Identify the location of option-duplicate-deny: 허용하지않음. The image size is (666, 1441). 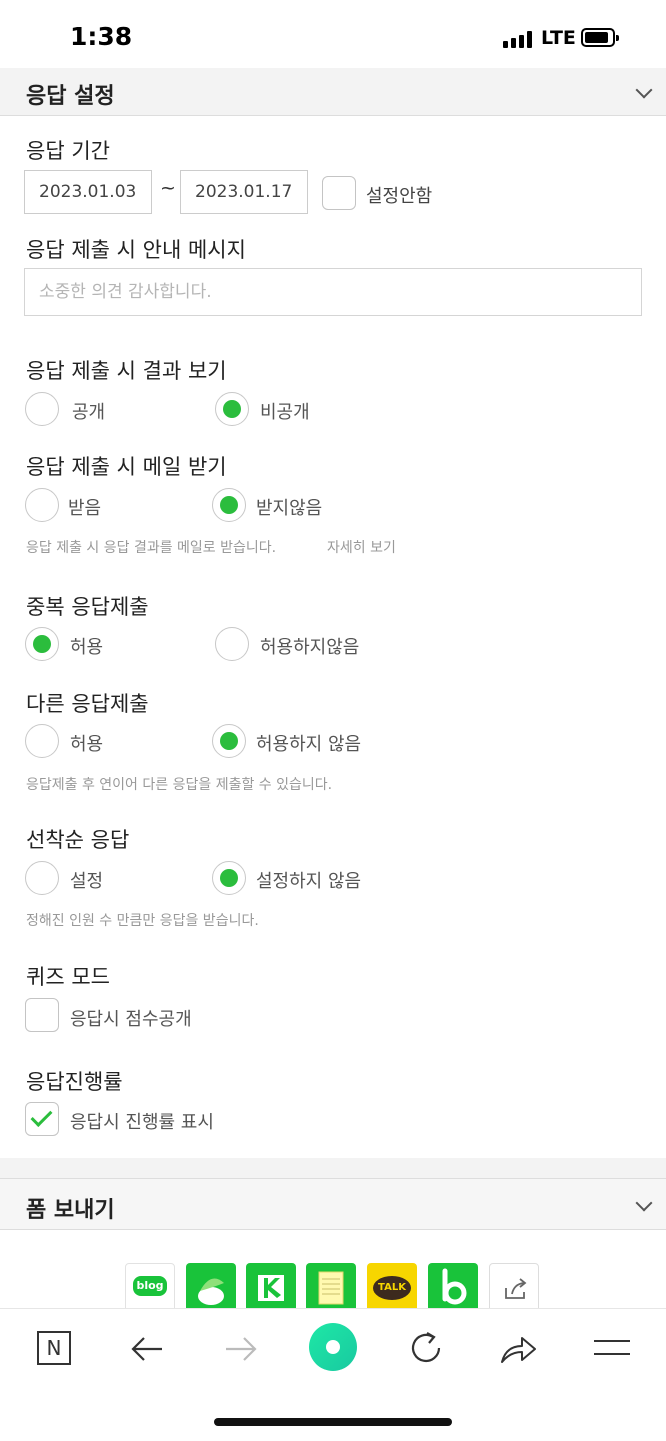
(310, 647).